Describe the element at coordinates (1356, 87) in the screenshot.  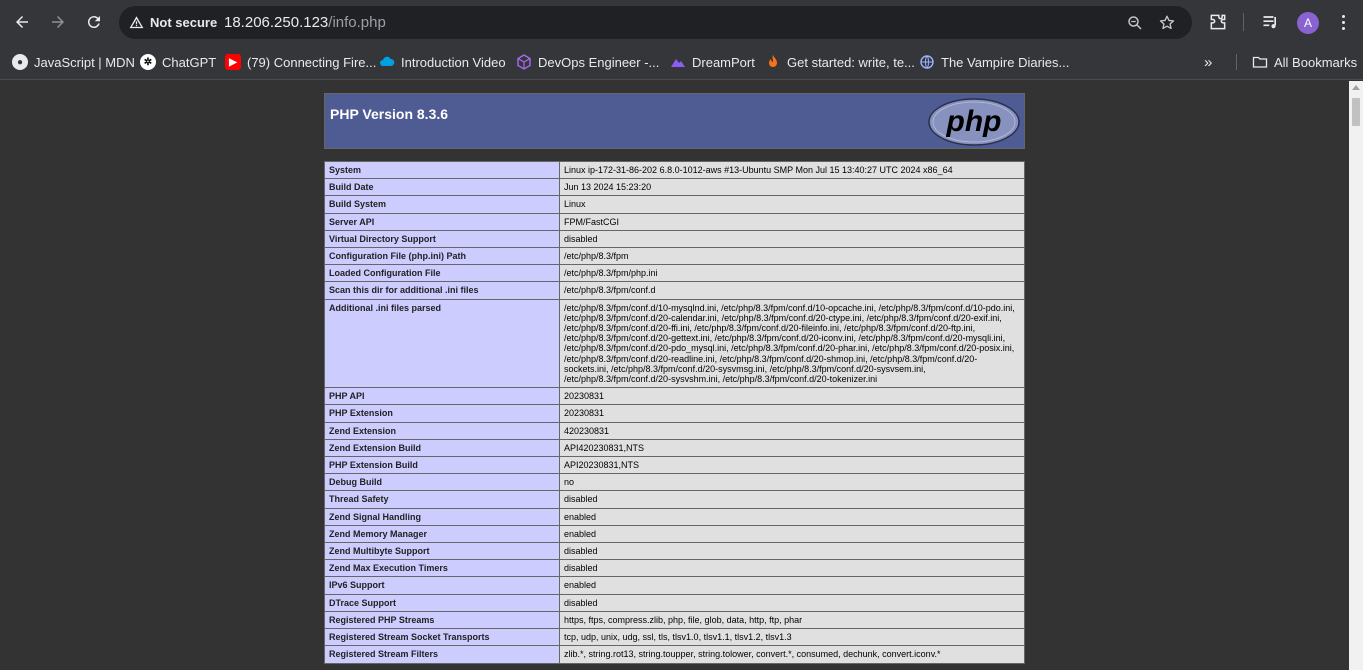
I see `scroll-up-arrow-icon` at that location.